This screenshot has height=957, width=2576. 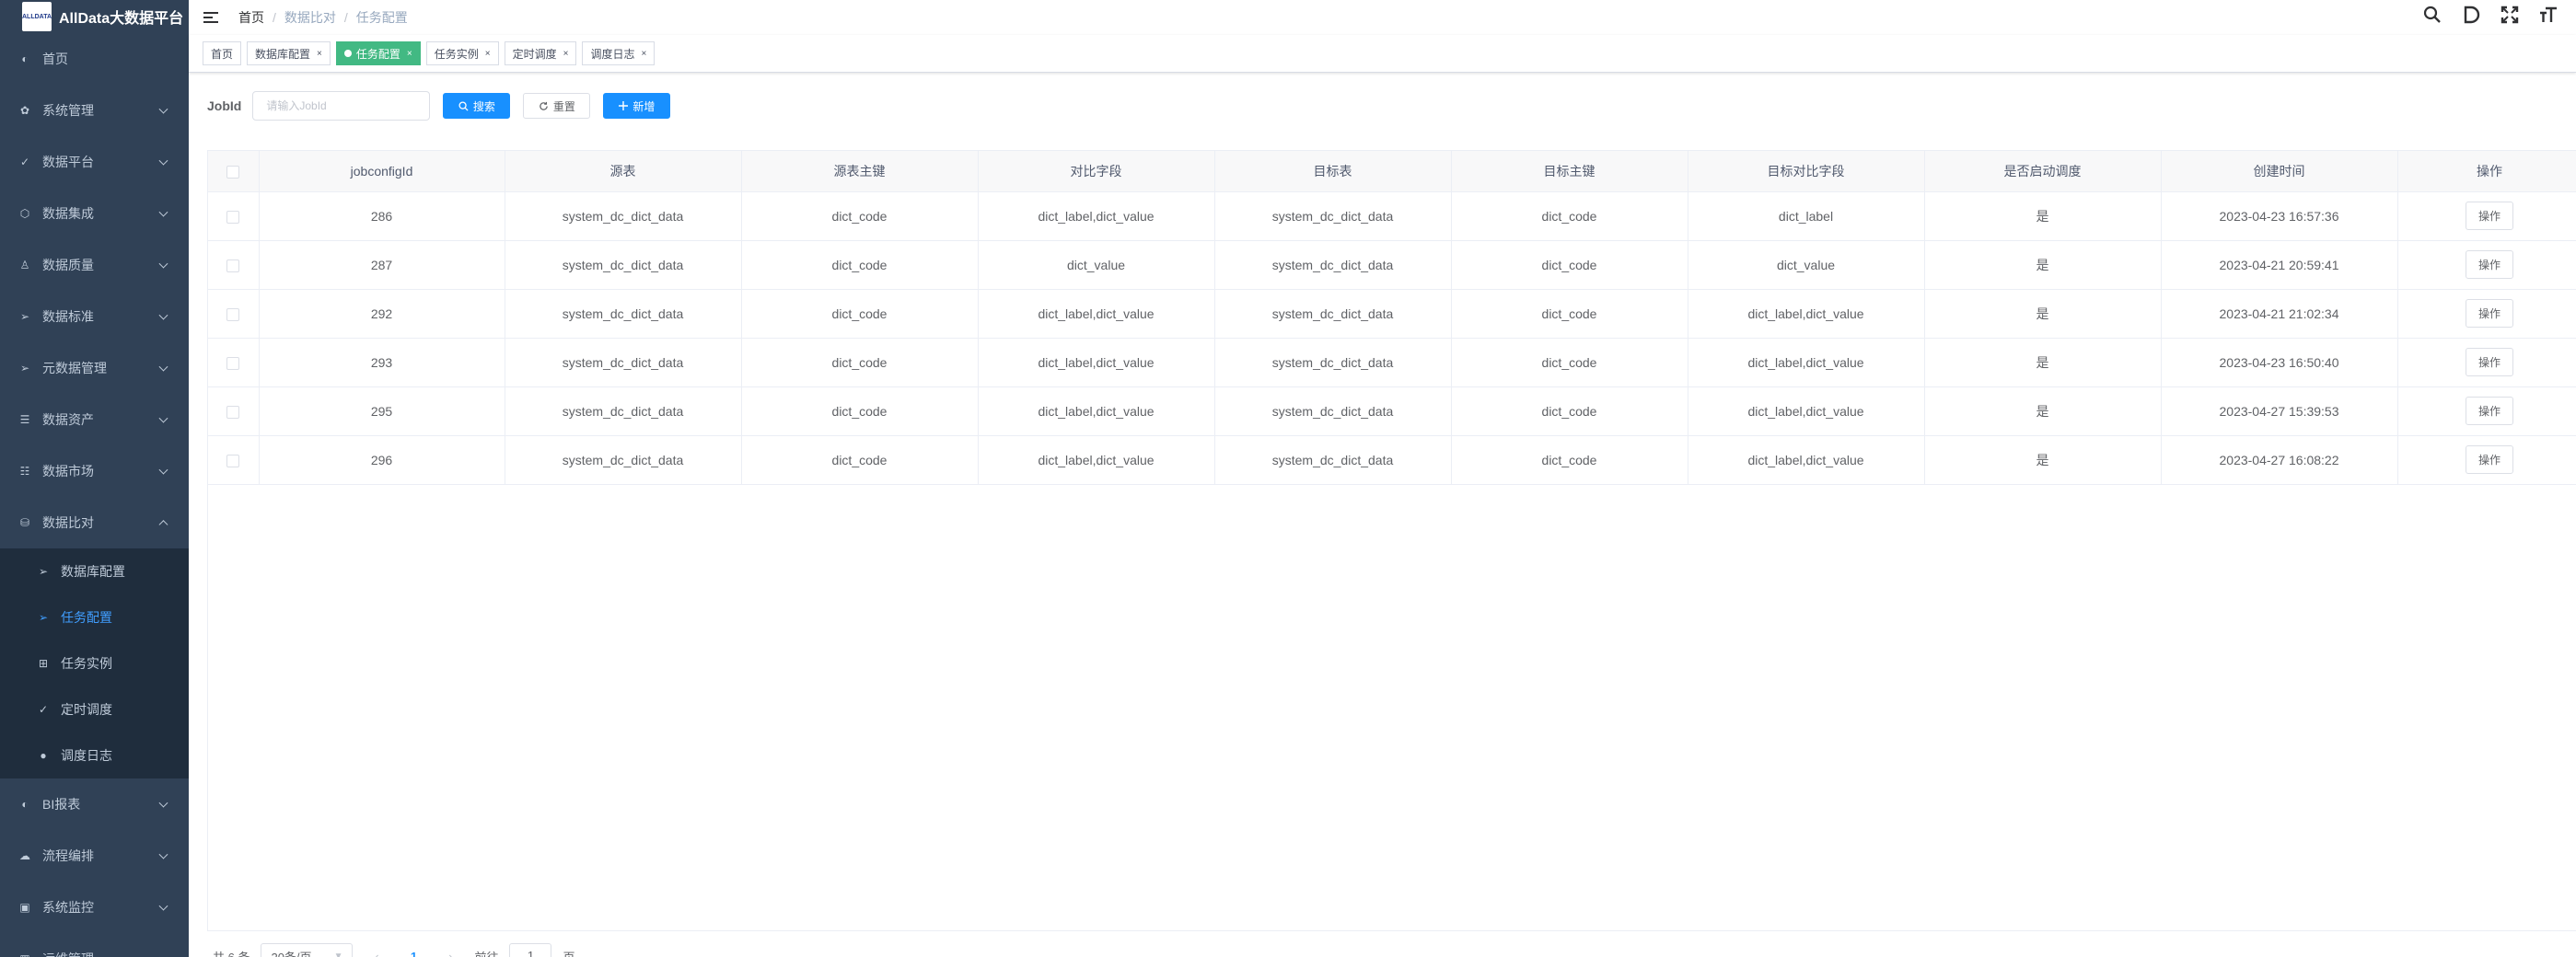 What do you see at coordinates (43, 617) in the screenshot?
I see `send-icon: ➢` at bounding box center [43, 617].